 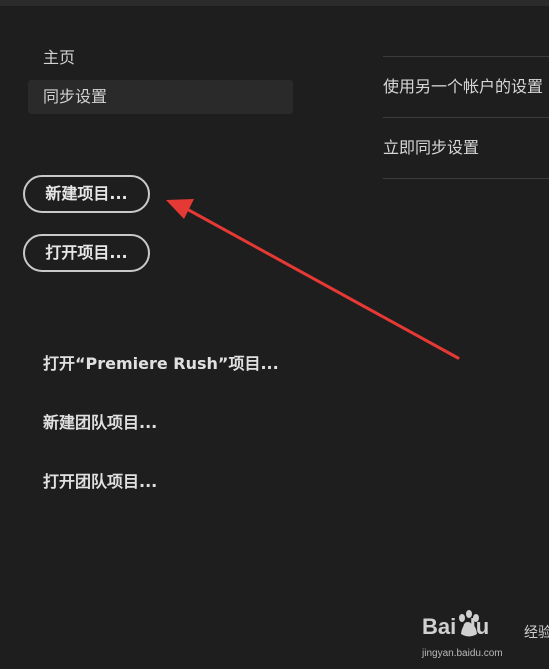 I want to click on divider, so click(x=466, y=178).